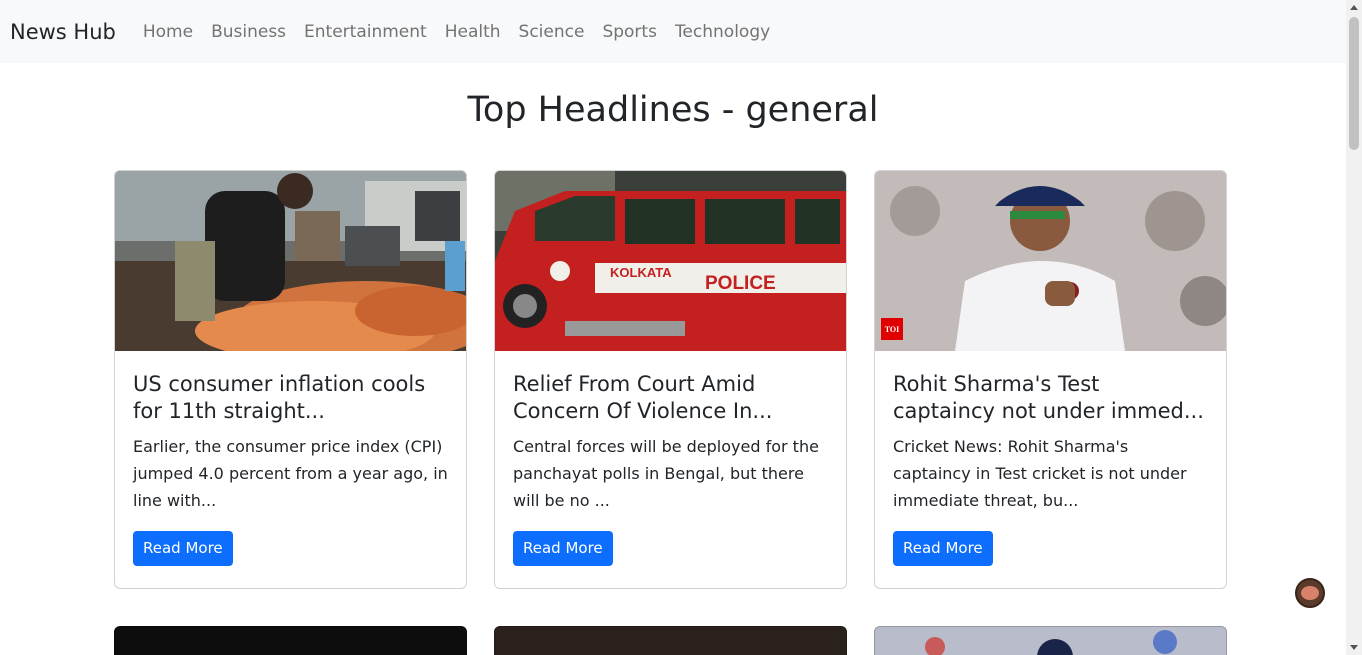 The height and width of the screenshot is (655, 1362). What do you see at coordinates (1354, 647) in the screenshot?
I see `scroll-down-arrow-icon` at bounding box center [1354, 647].